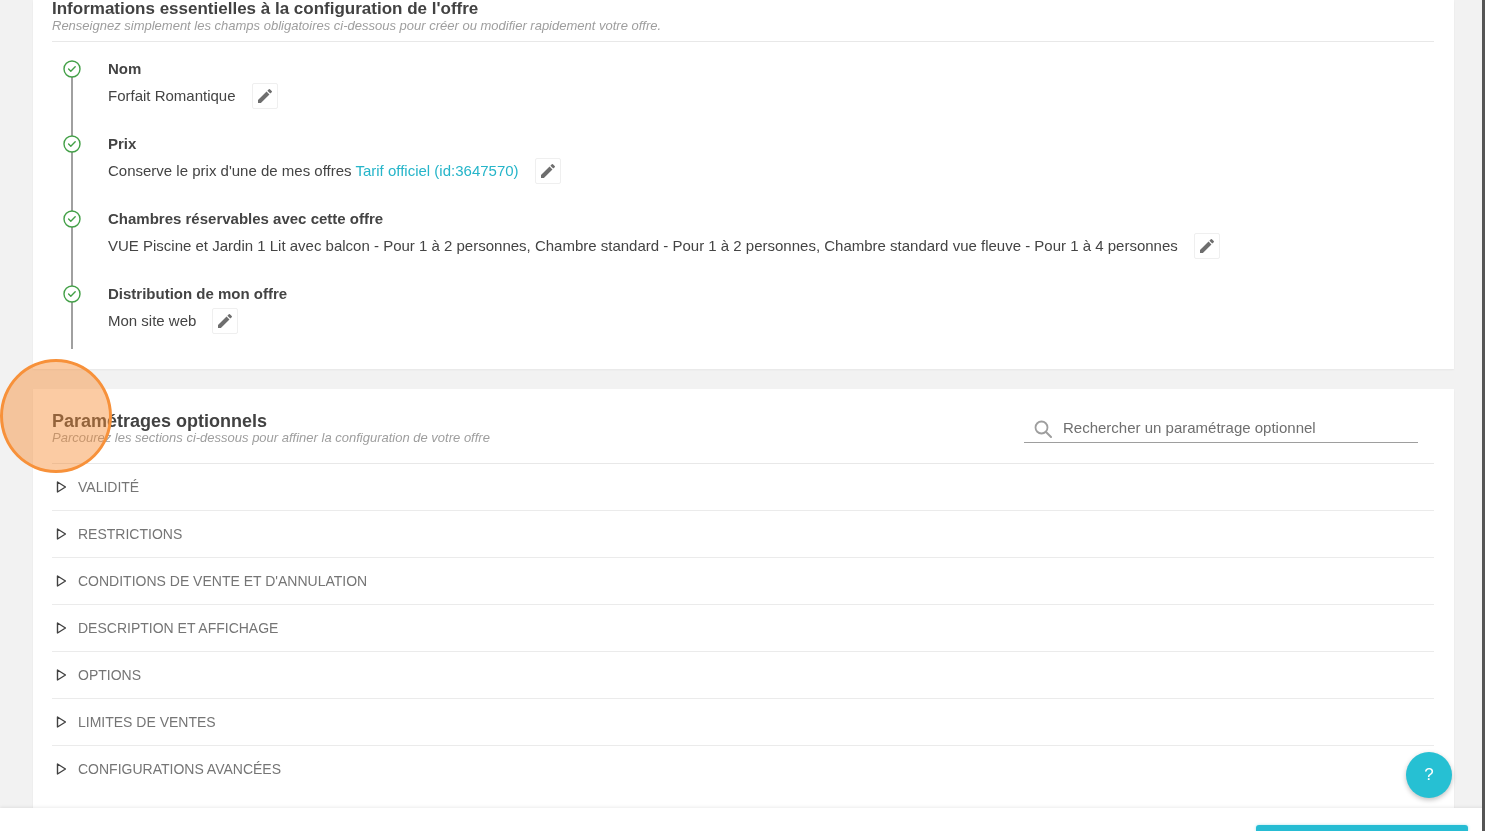  What do you see at coordinates (313, 171) in the screenshot?
I see `step-value: Conserve le prix d'une de mes offres Tarif officiel (id:3647570)` at bounding box center [313, 171].